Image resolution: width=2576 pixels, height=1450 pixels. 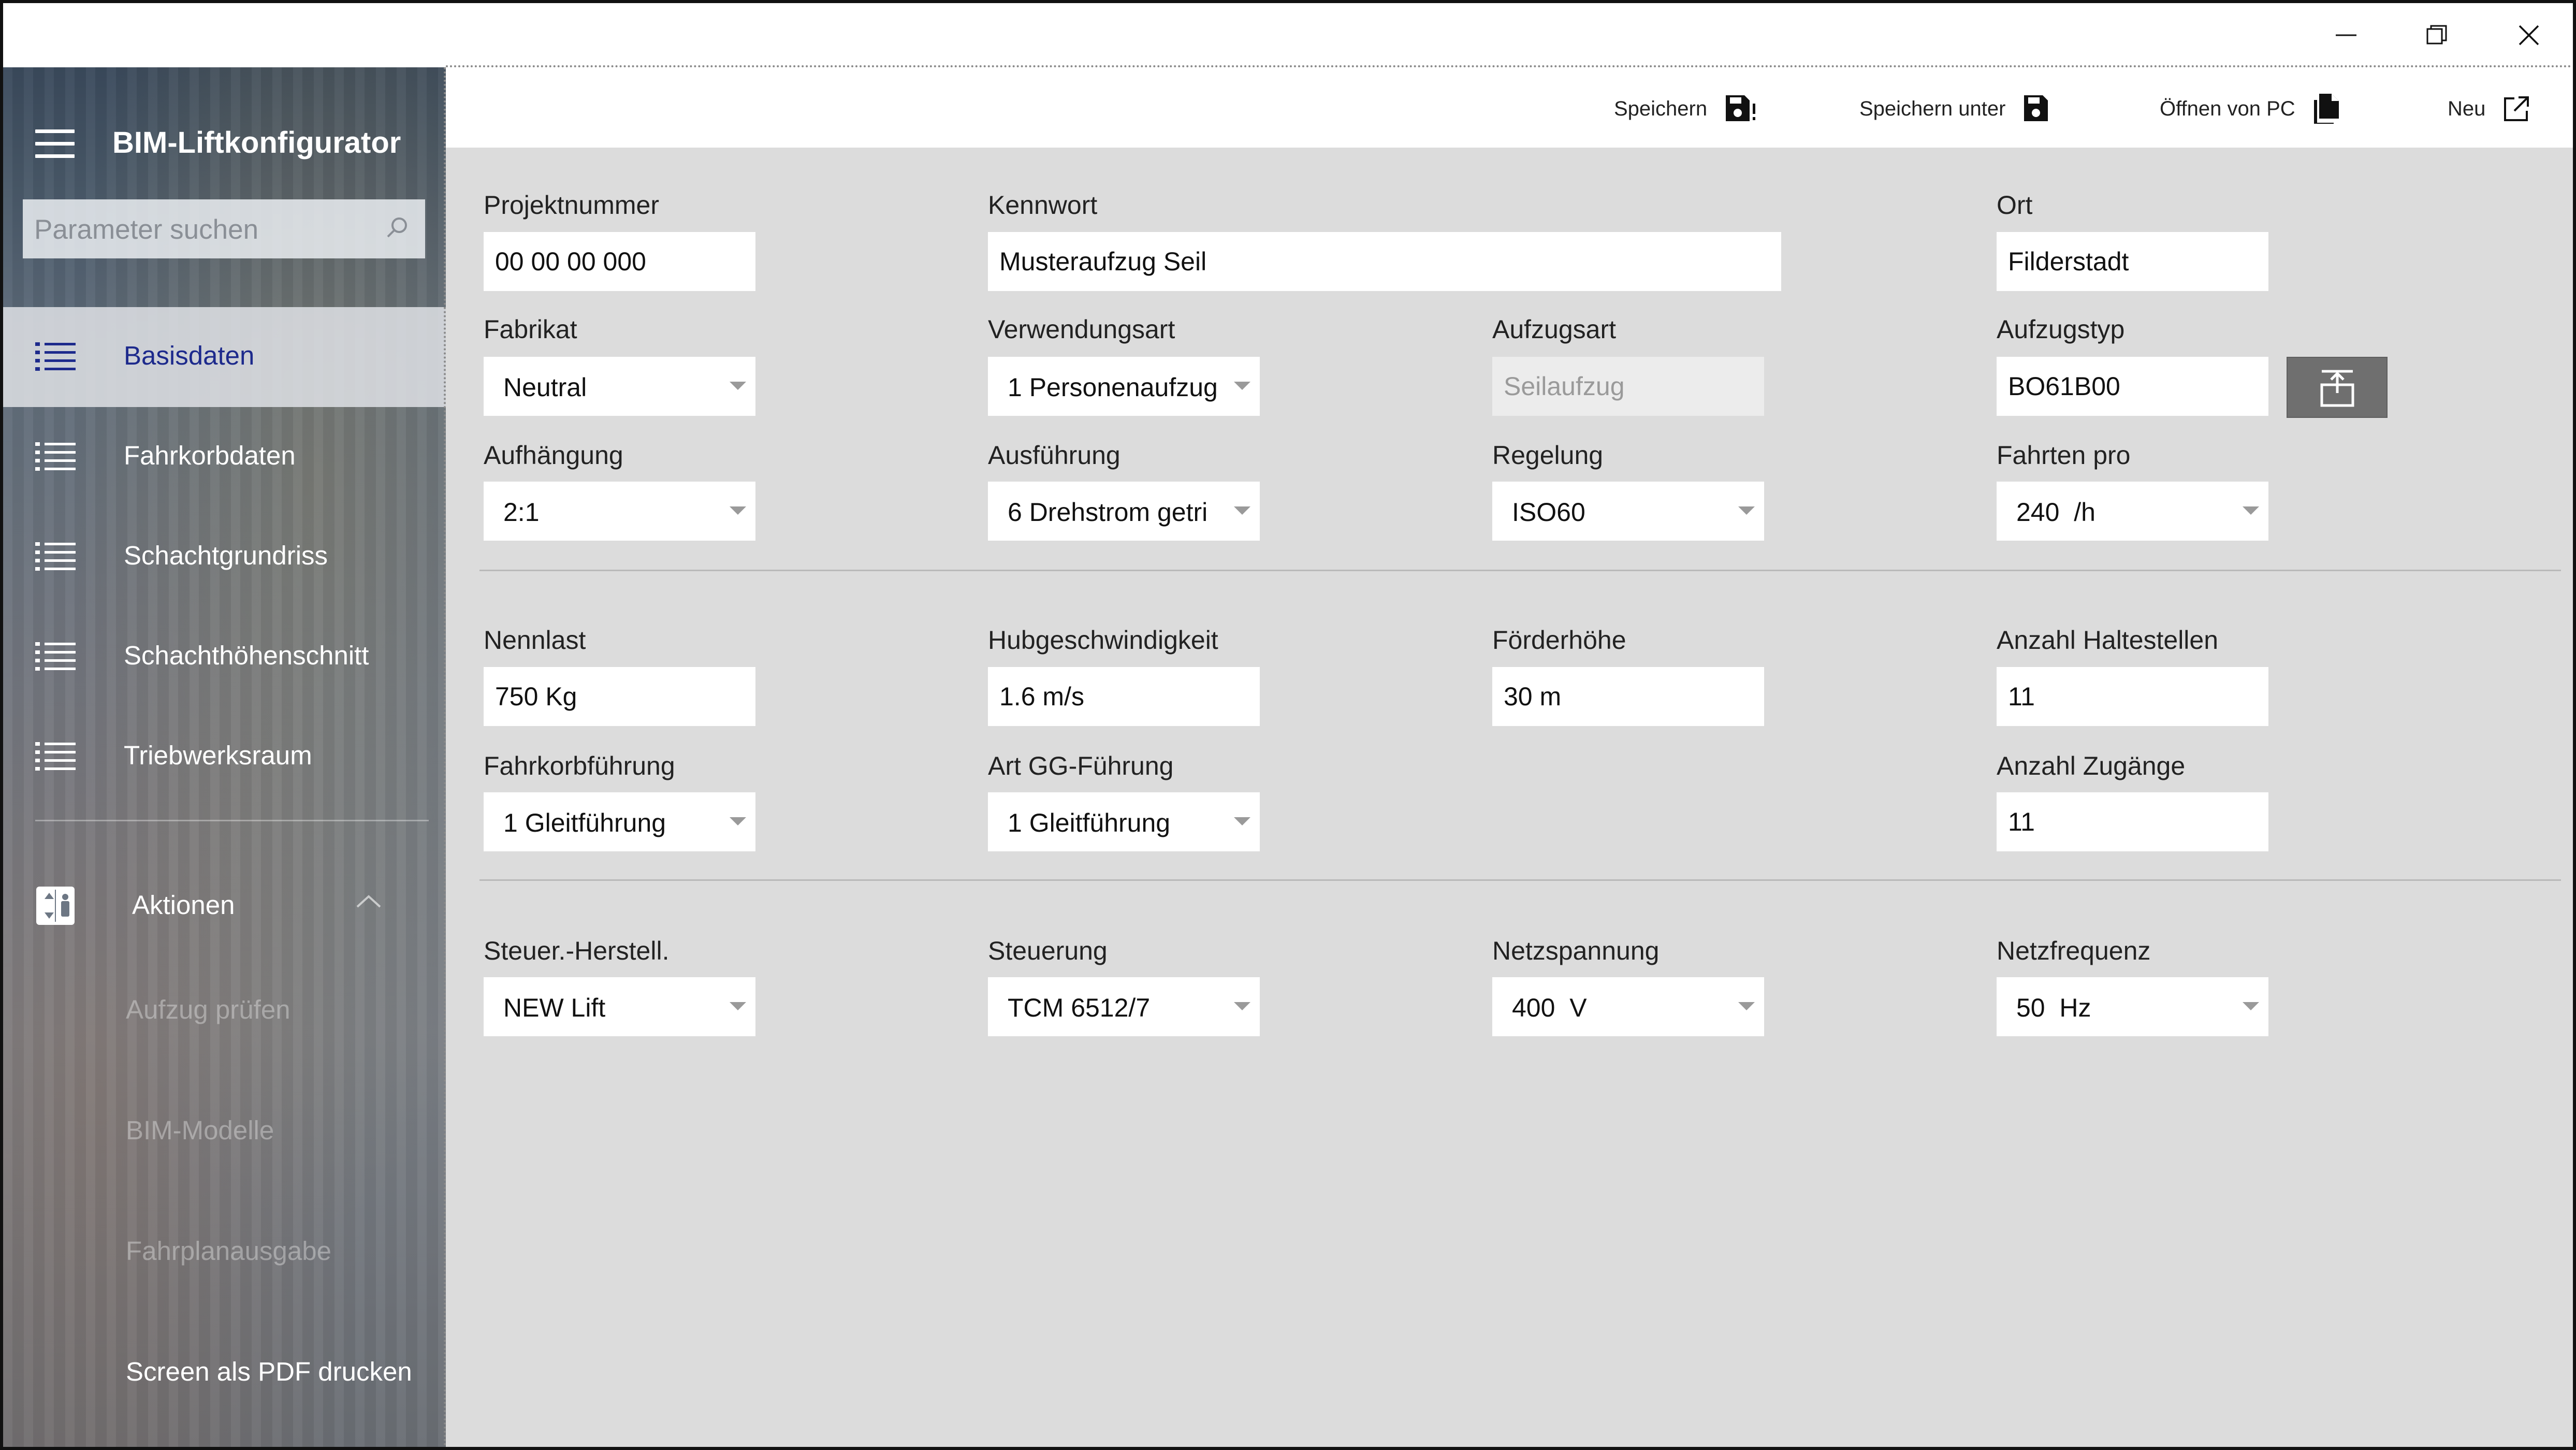 I want to click on sidebar-item-basisdaten: Basisdaten, so click(x=225, y=357).